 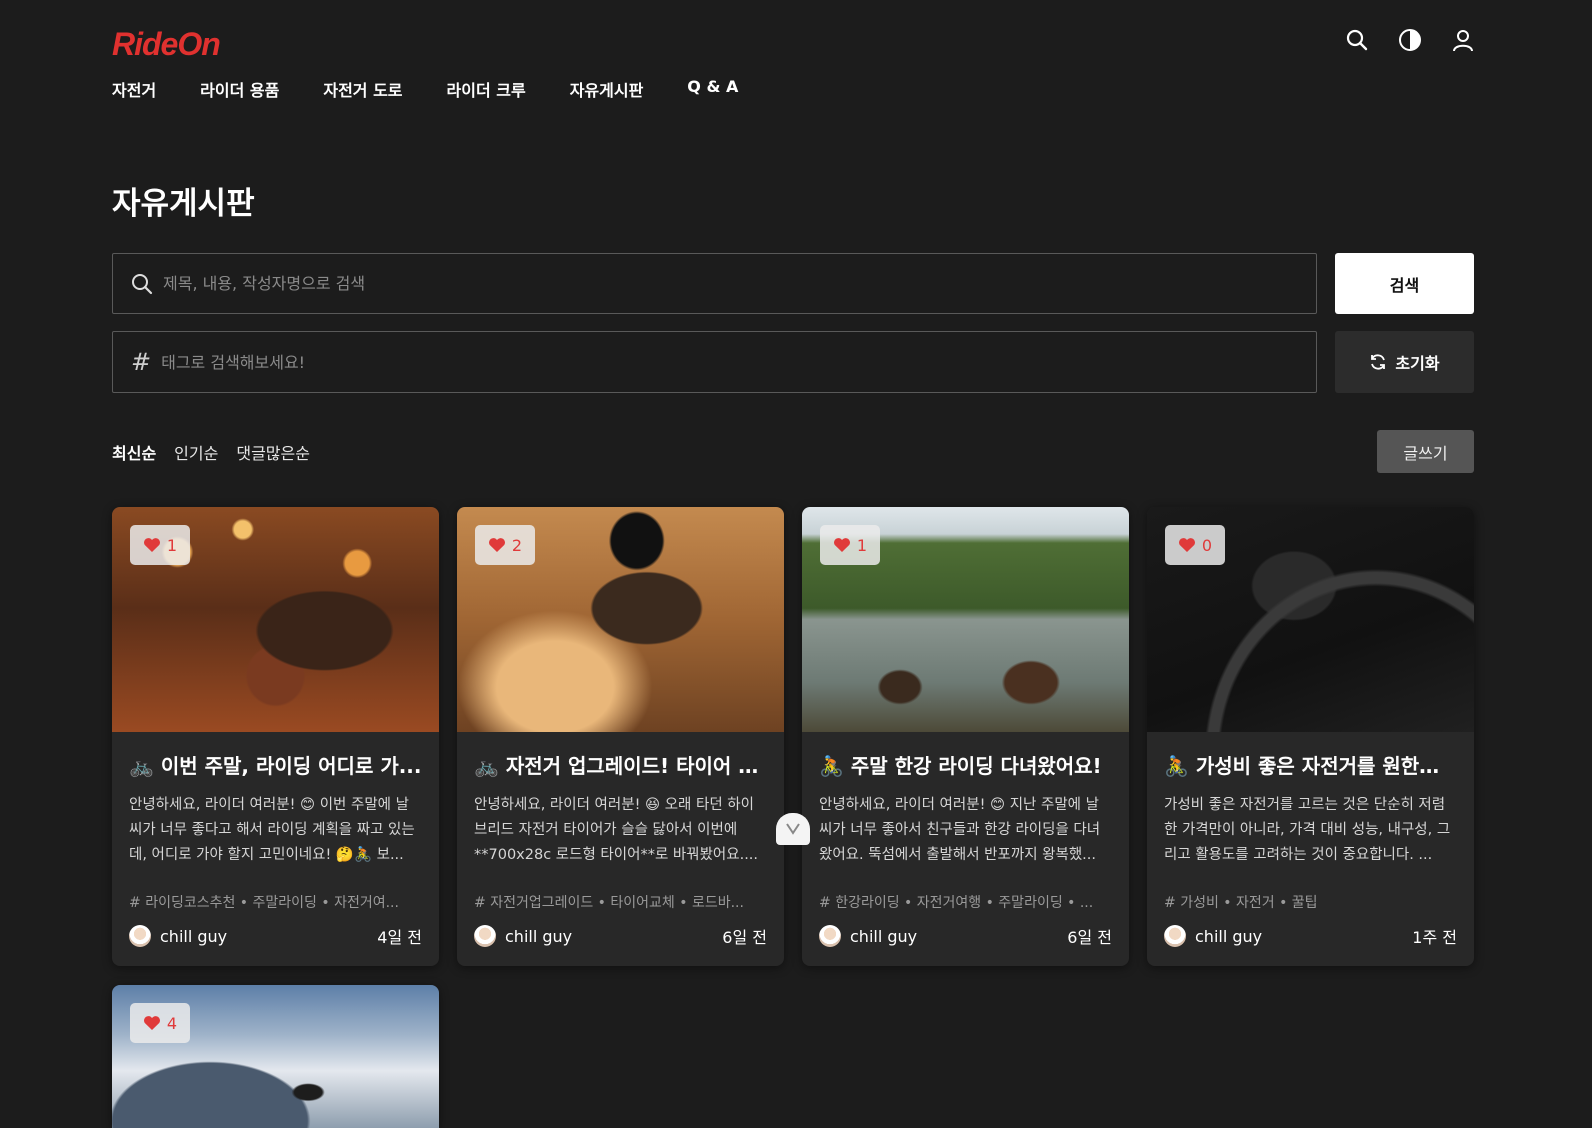 What do you see at coordinates (1425, 451) in the screenshot?
I see `write-post-button: 글쓰기` at bounding box center [1425, 451].